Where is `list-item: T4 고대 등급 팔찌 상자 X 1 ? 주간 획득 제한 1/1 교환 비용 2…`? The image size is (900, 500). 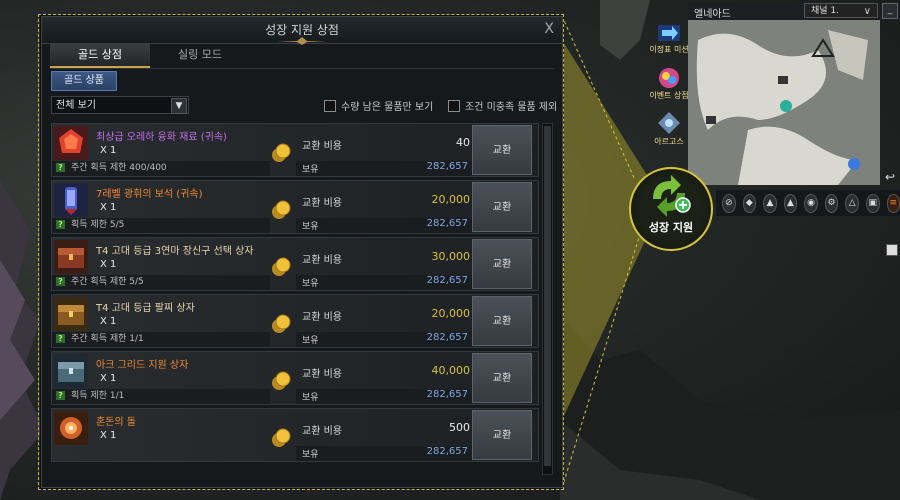 list-item: T4 고대 등급 팔찌 상자 X 1 ? 주간 획득 제한 1/1 교환 비용 2… is located at coordinates (295, 321).